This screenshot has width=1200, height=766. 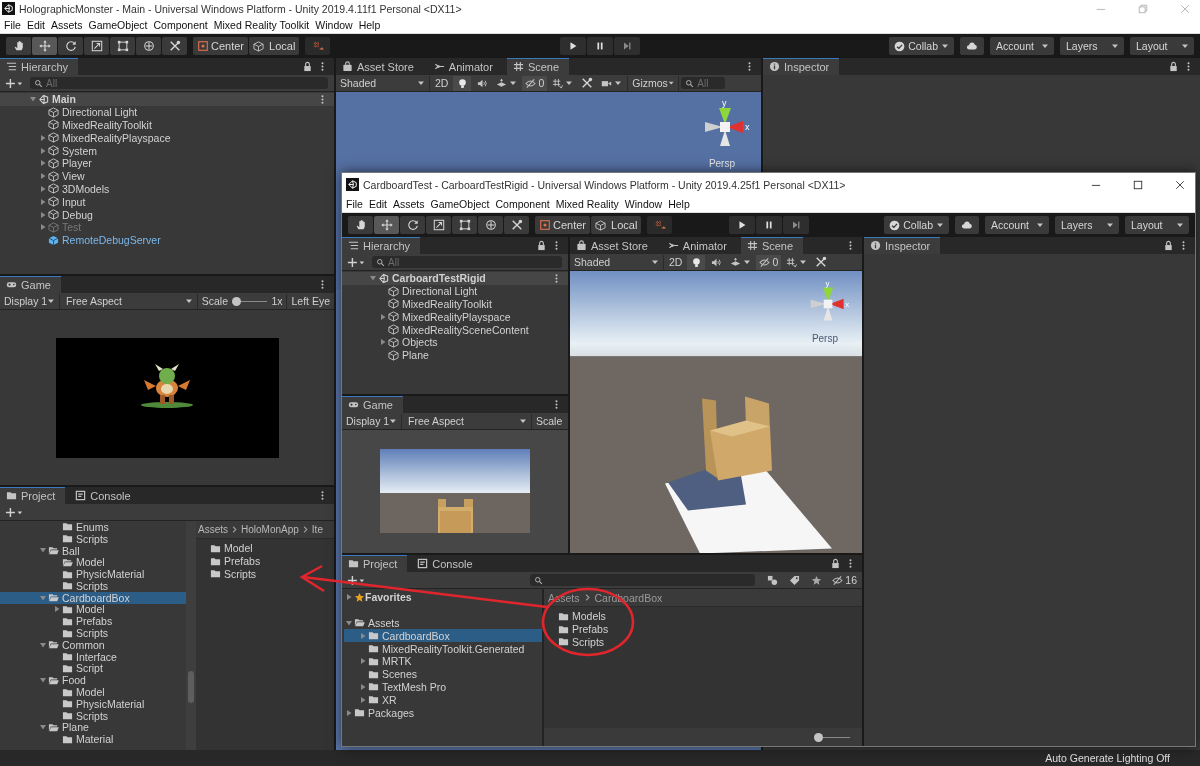 What do you see at coordinates (383, 83) in the screenshot?
I see `shading-dropdown: Shaded` at bounding box center [383, 83].